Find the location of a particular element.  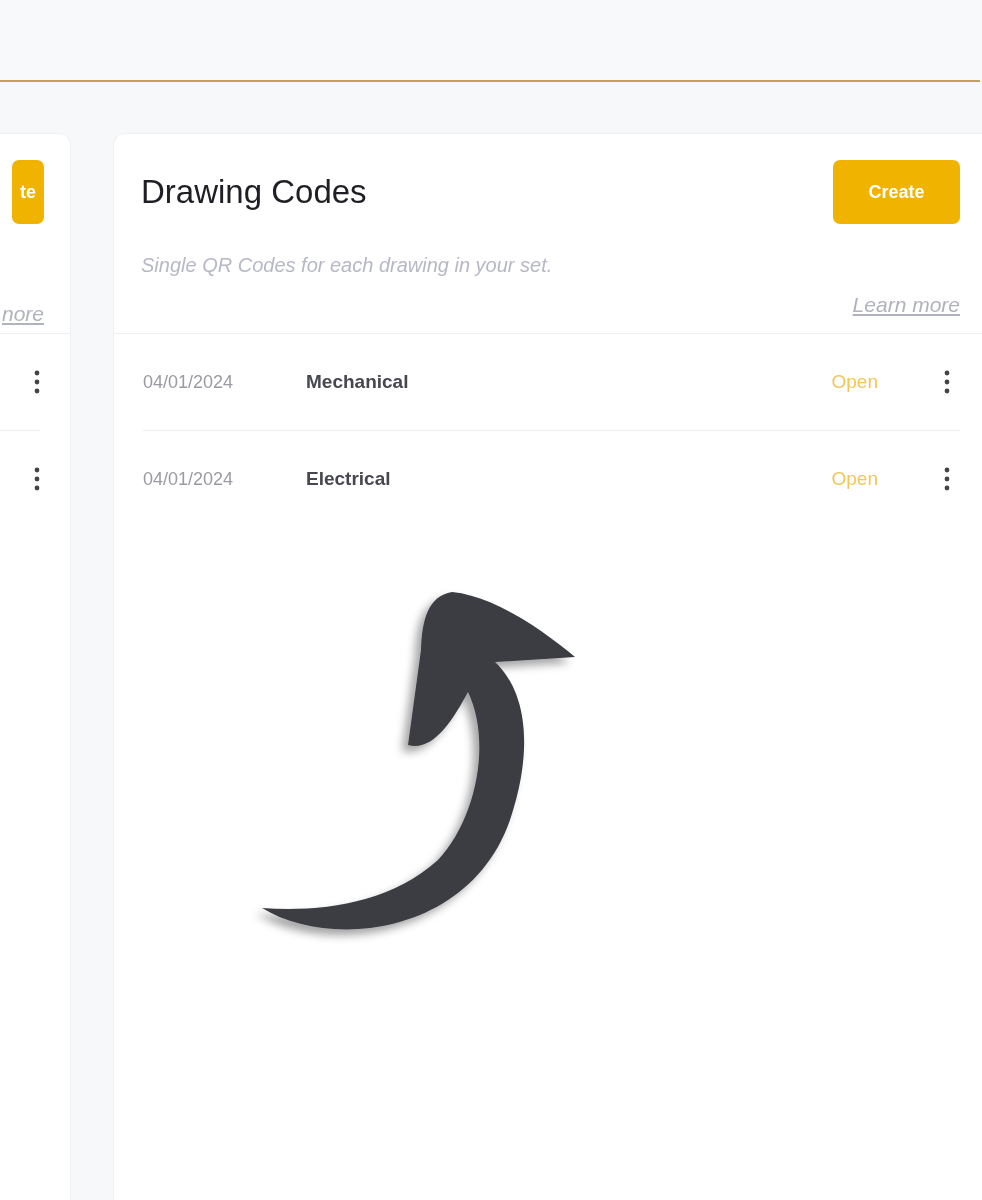

drawing-name: Electrical is located at coordinates (348, 479).